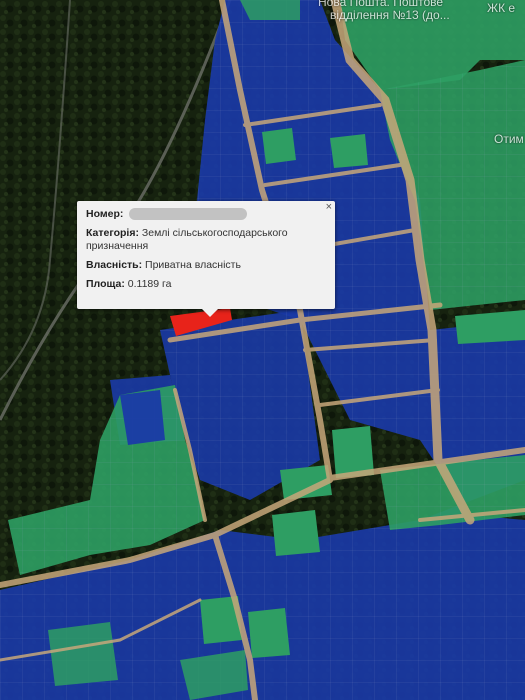 The width and height of the screenshot is (525, 700). I want to click on parcel-number-row: Номер:, so click(206, 214).